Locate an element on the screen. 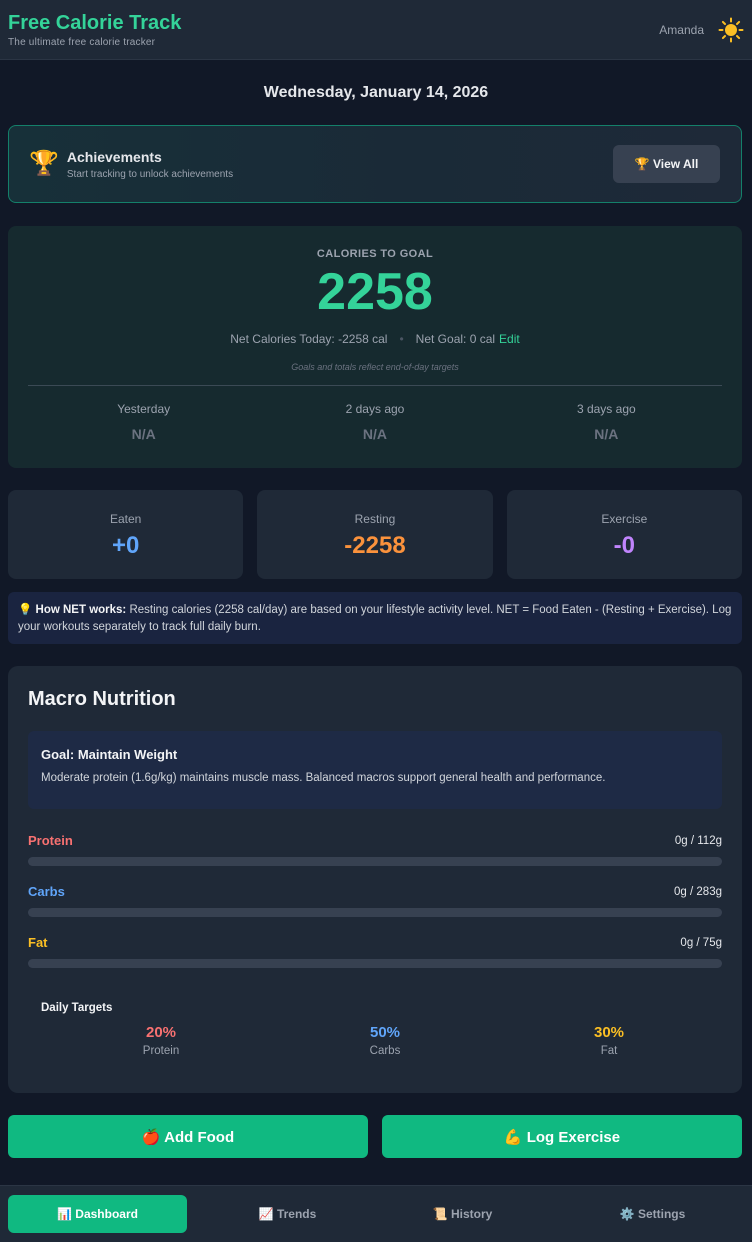 The image size is (752, 1242). calories-to-goal-value: 2258 is located at coordinates (375, 292).